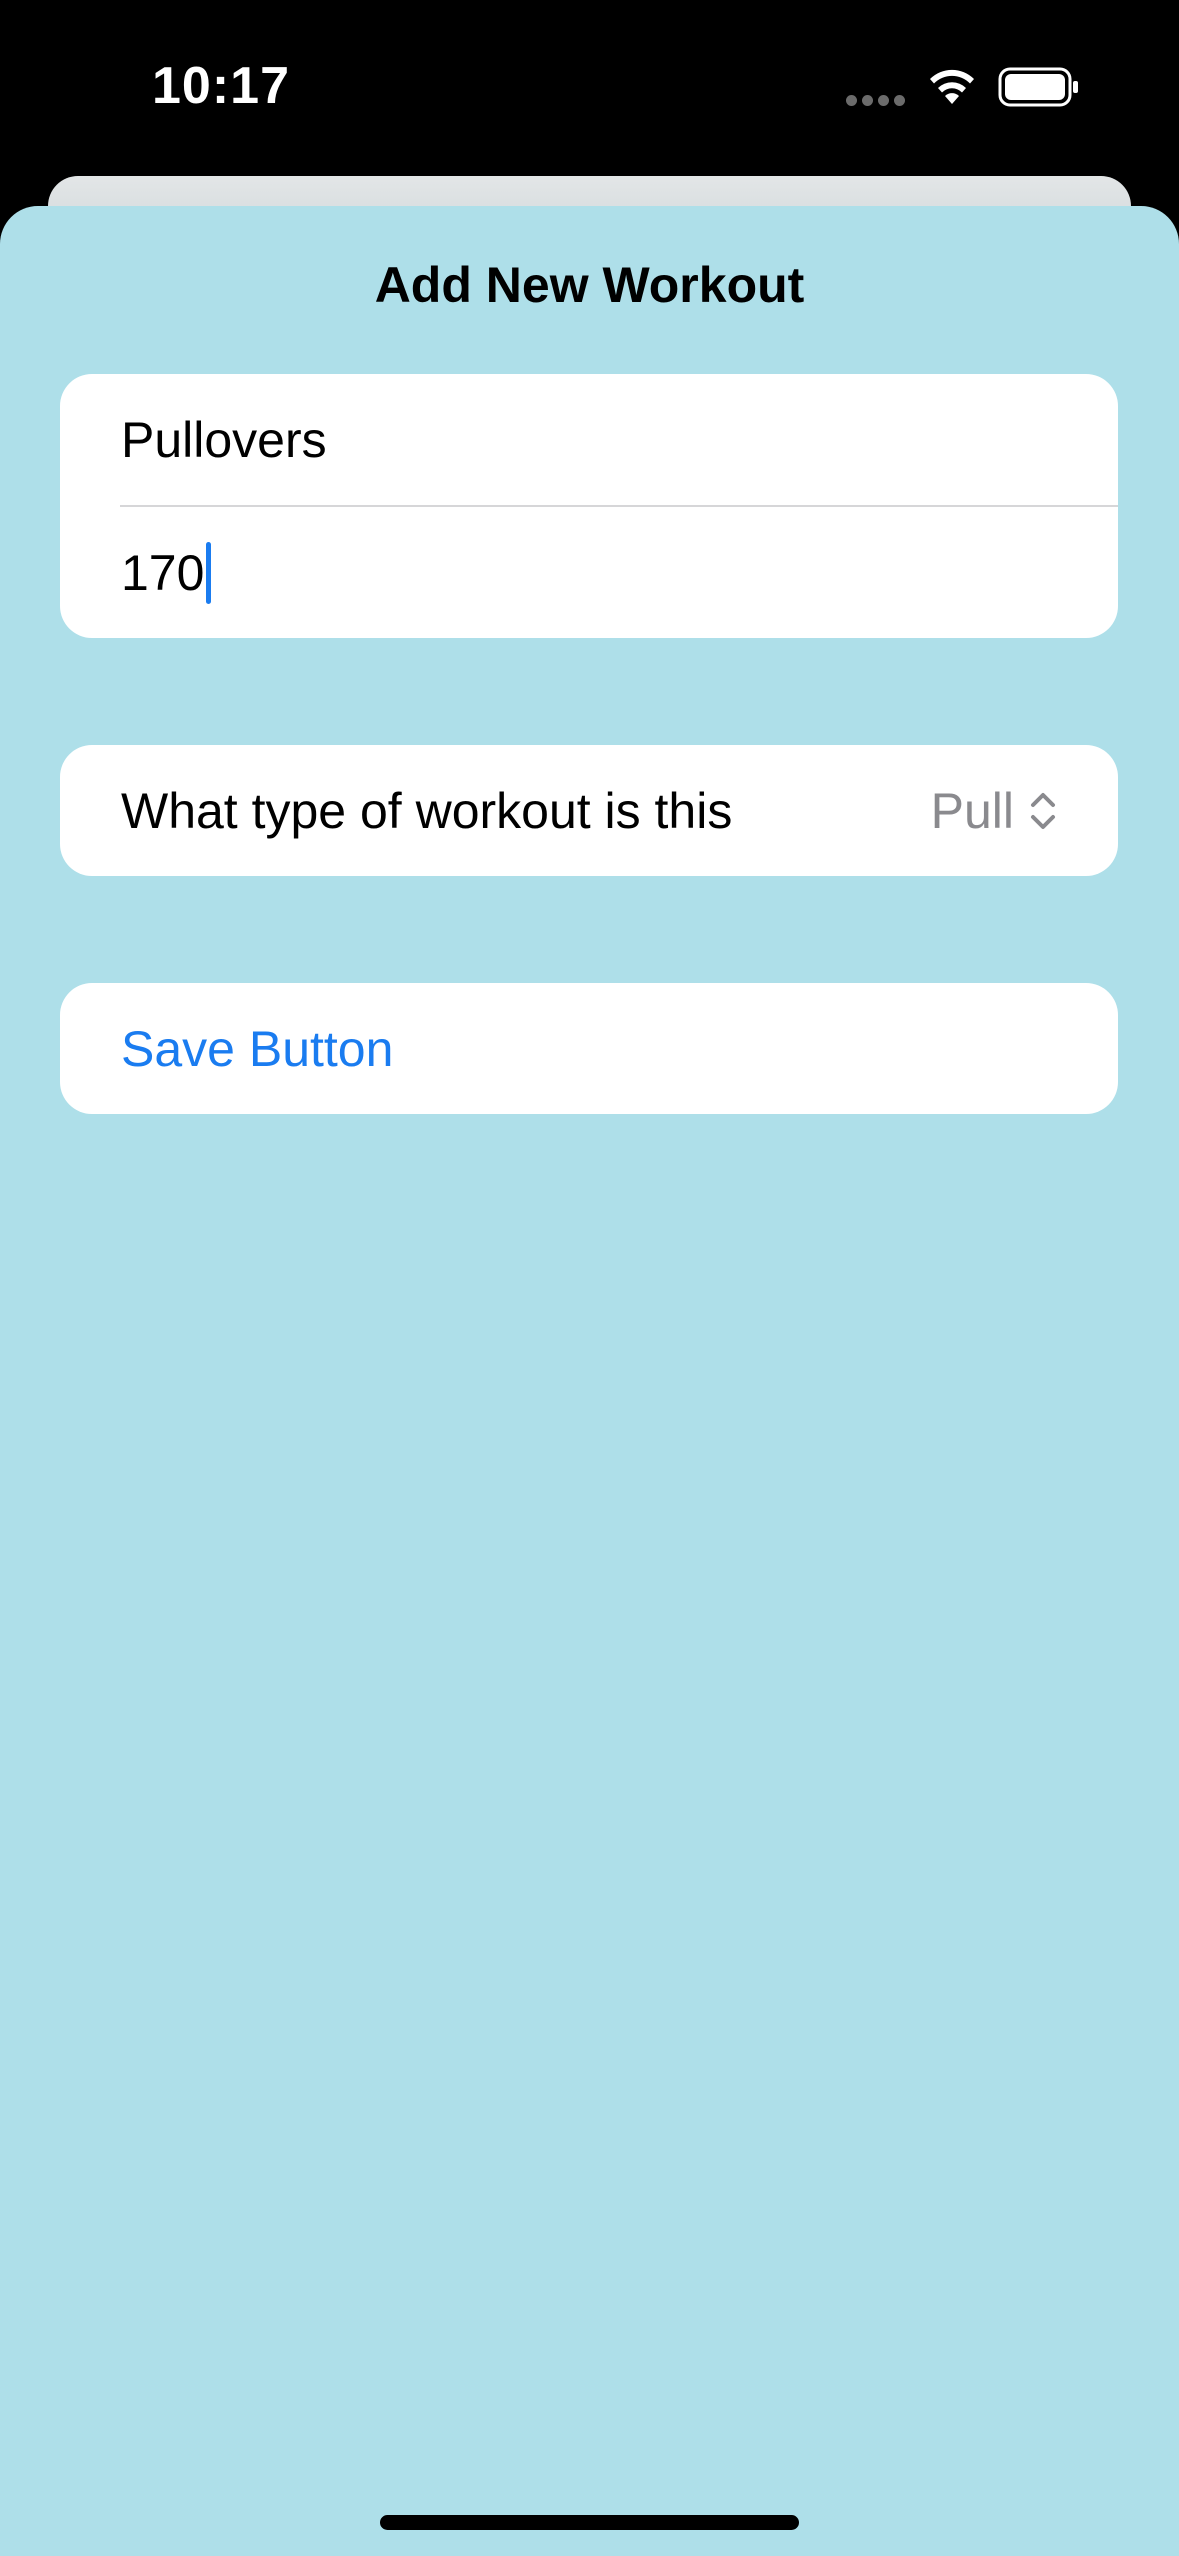 This screenshot has height=2556, width=1179. What do you see at coordinates (1043, 810) in the screenshot?
I see `chevron-updown-icon` at bounding box center [1043, 810].